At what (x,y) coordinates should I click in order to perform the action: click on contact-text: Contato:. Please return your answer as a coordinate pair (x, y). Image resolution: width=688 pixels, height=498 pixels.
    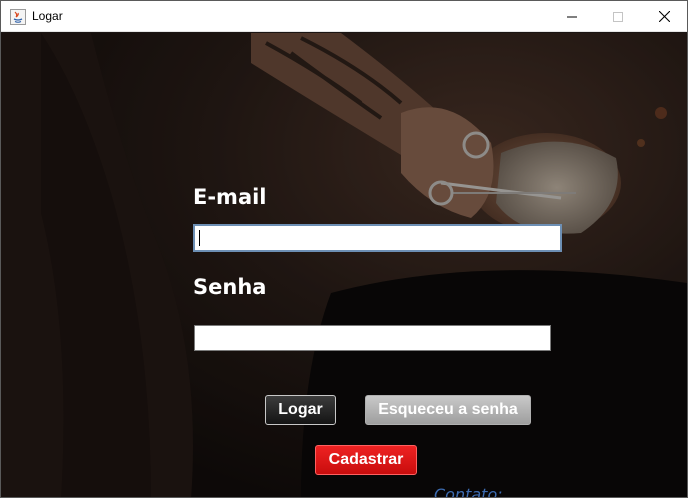
    Looking at the image, I should click on (468, 491).